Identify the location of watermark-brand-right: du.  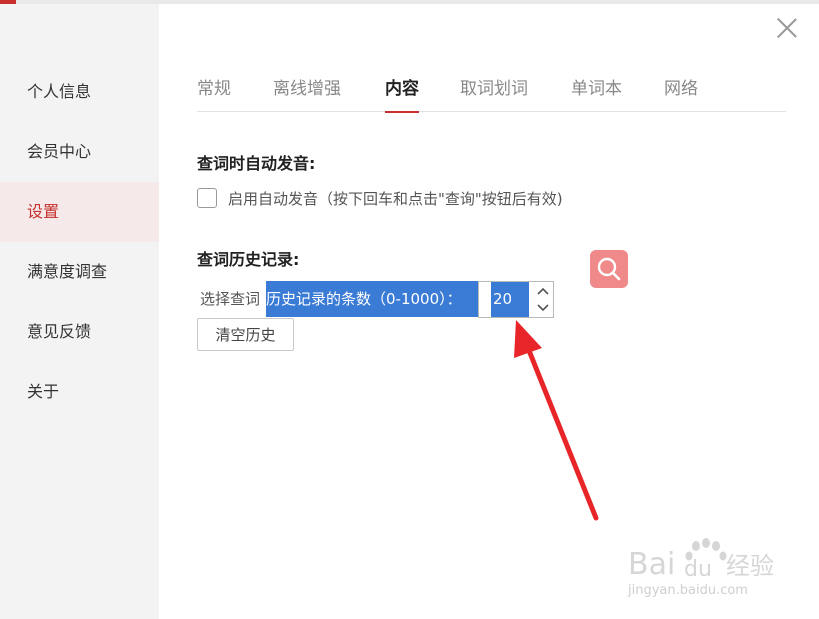
(698, 569).